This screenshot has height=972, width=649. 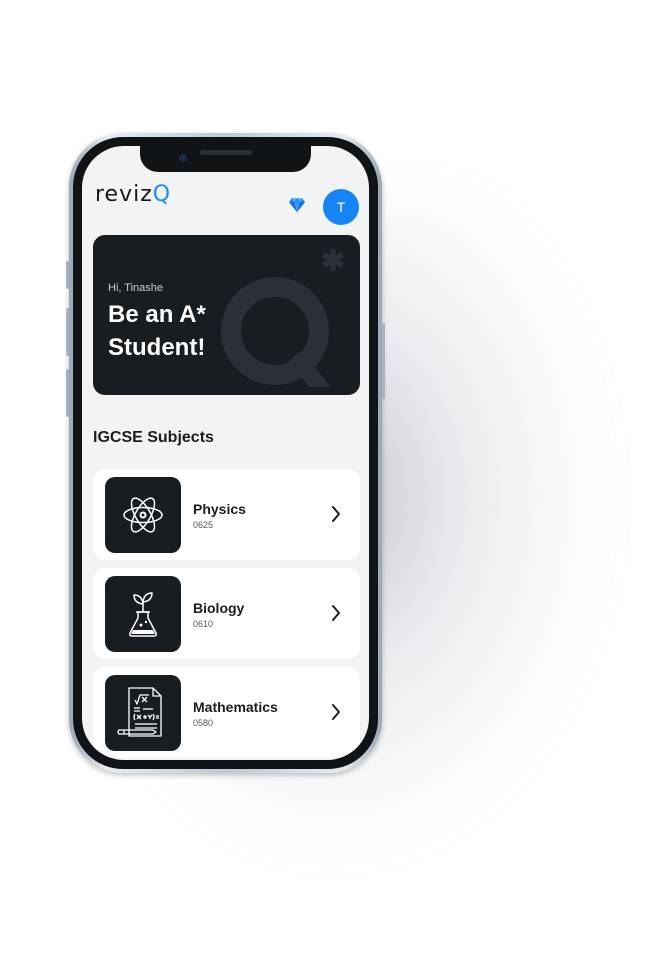 What do you see at coordinates (162, 194) in the screenshot?
I see `logo-accent: Q` at bounding box center [162, 194].